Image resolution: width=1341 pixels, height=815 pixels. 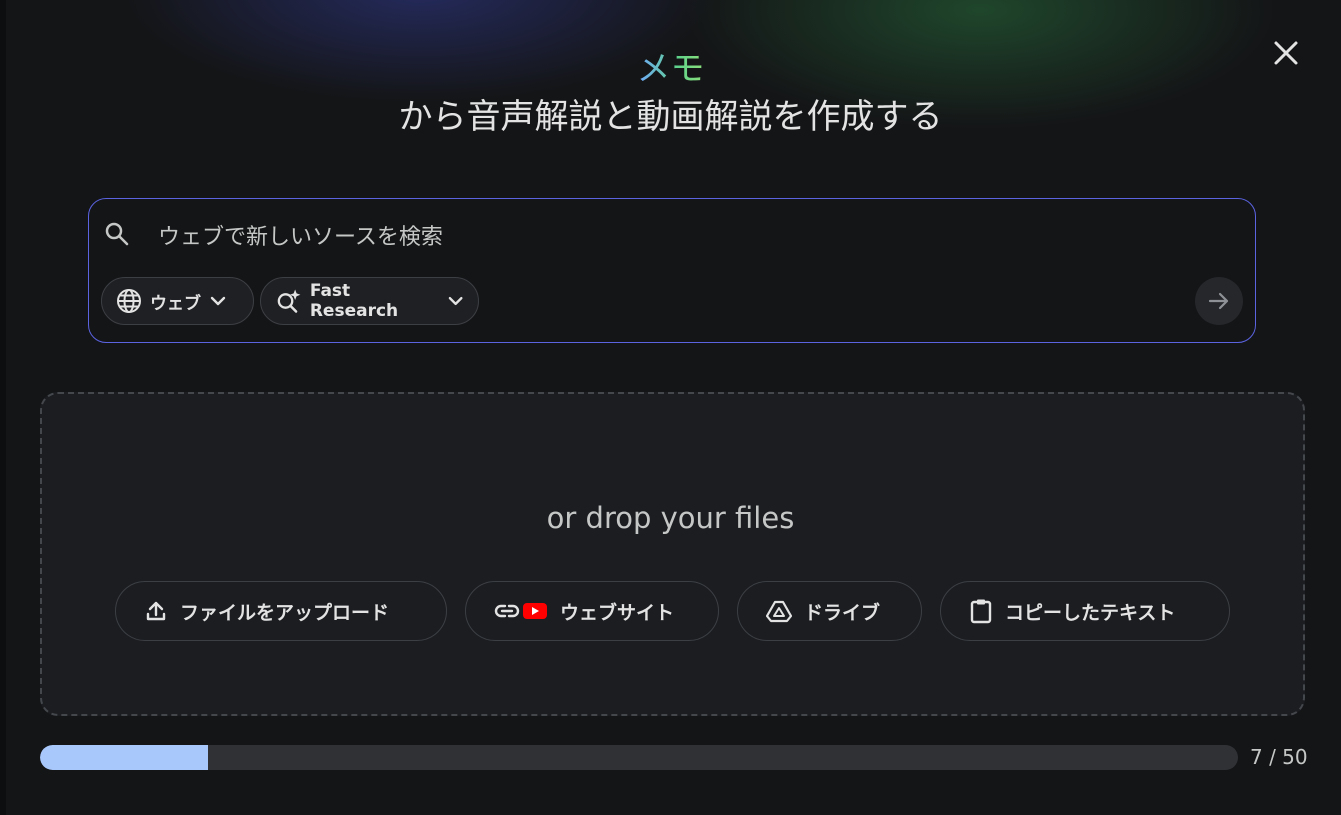 I want to click on dialog-title: から音声解説と動画解説を作成する, so click(x=670, y=117).